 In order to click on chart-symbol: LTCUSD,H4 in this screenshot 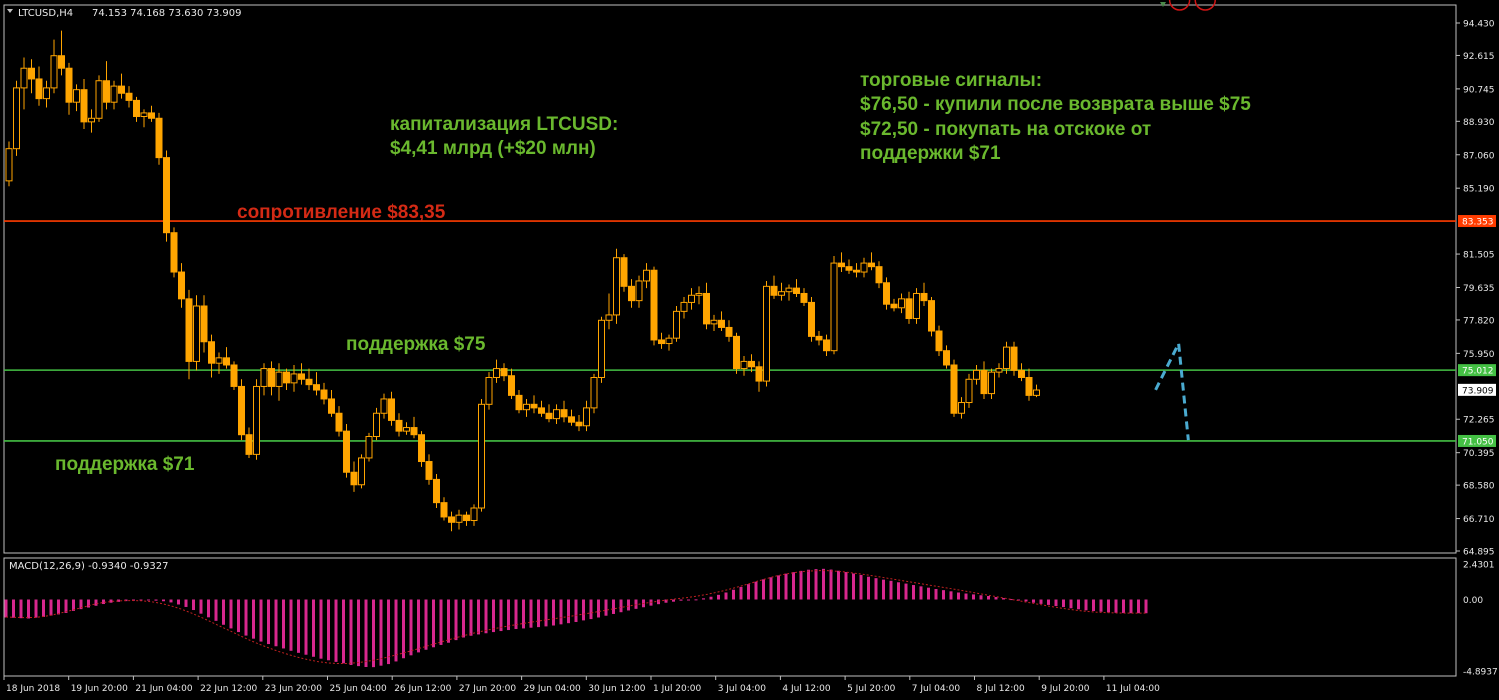, I will do `click(45, 13)`.